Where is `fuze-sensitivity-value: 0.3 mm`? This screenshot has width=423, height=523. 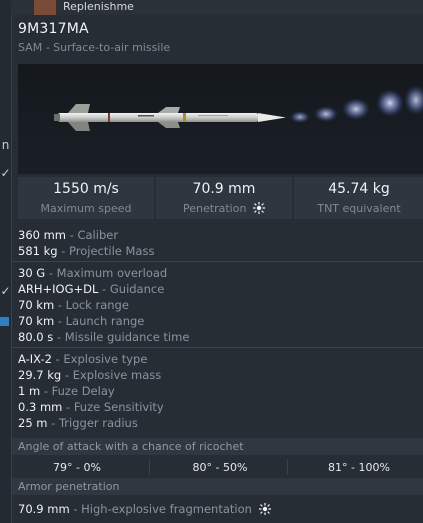 fuze-sensitivity-value: 0.3 mm is located at coordinates (40, 407).